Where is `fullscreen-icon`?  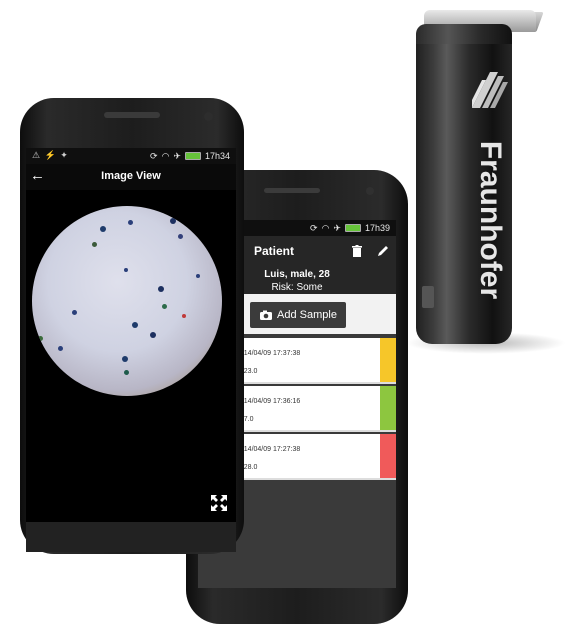
fullscreen-icon is located at coordinates (219, 503).